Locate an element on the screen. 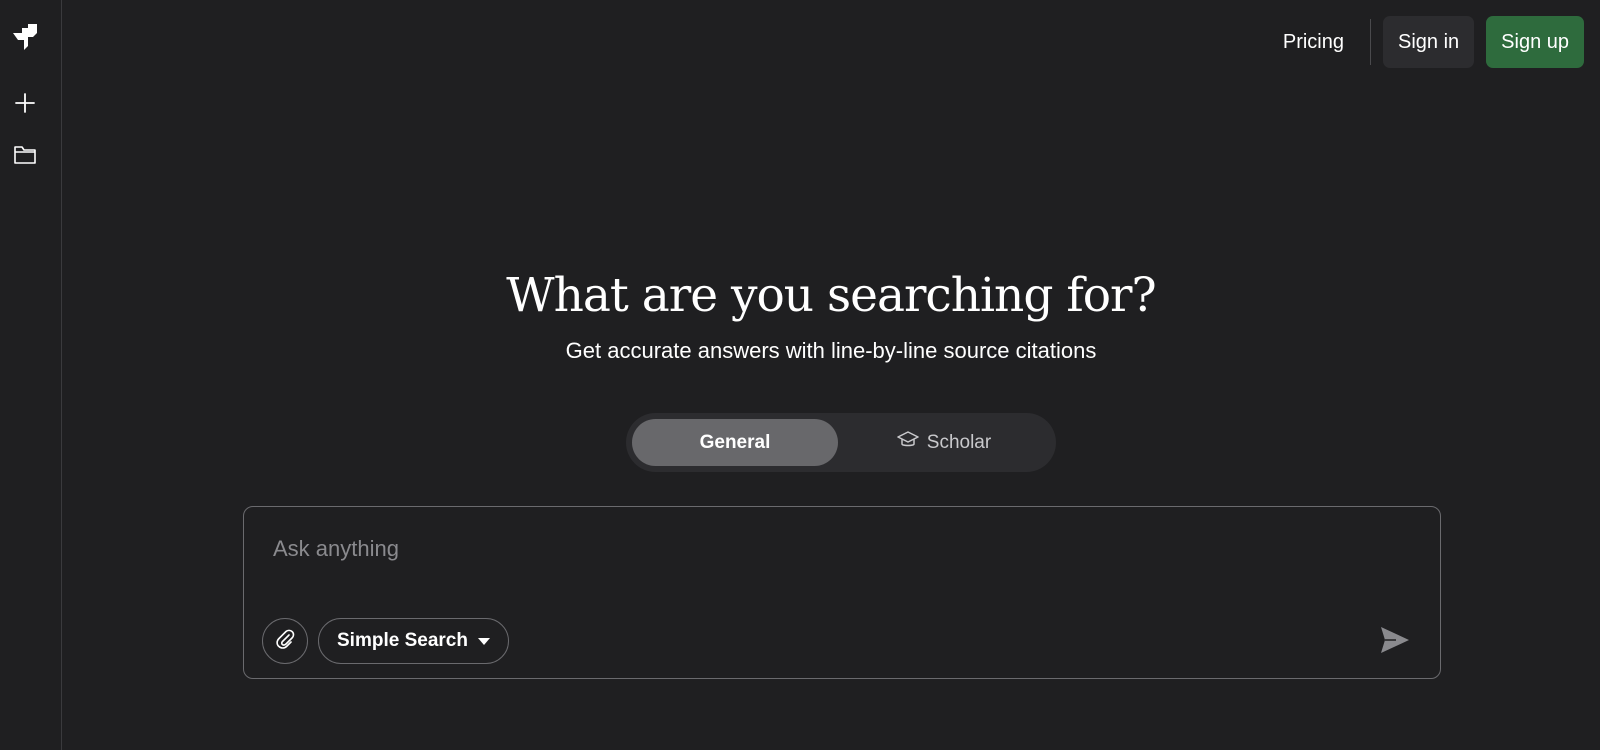  attach-button is located at coordinates (285, 641).